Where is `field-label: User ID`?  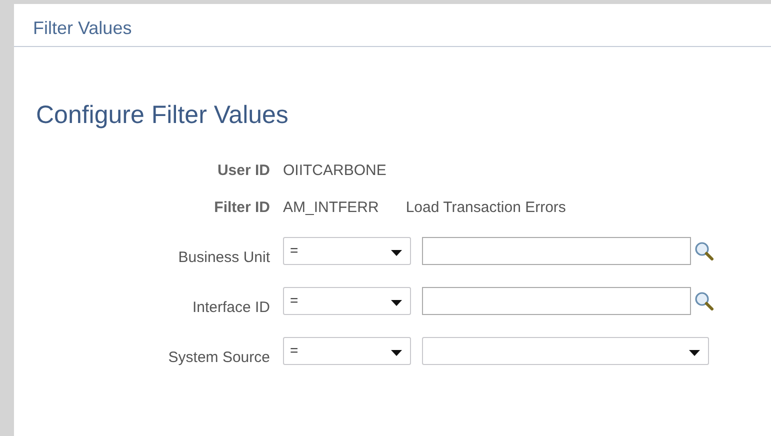
field-label: User ID is located at coordinates (243, 170).